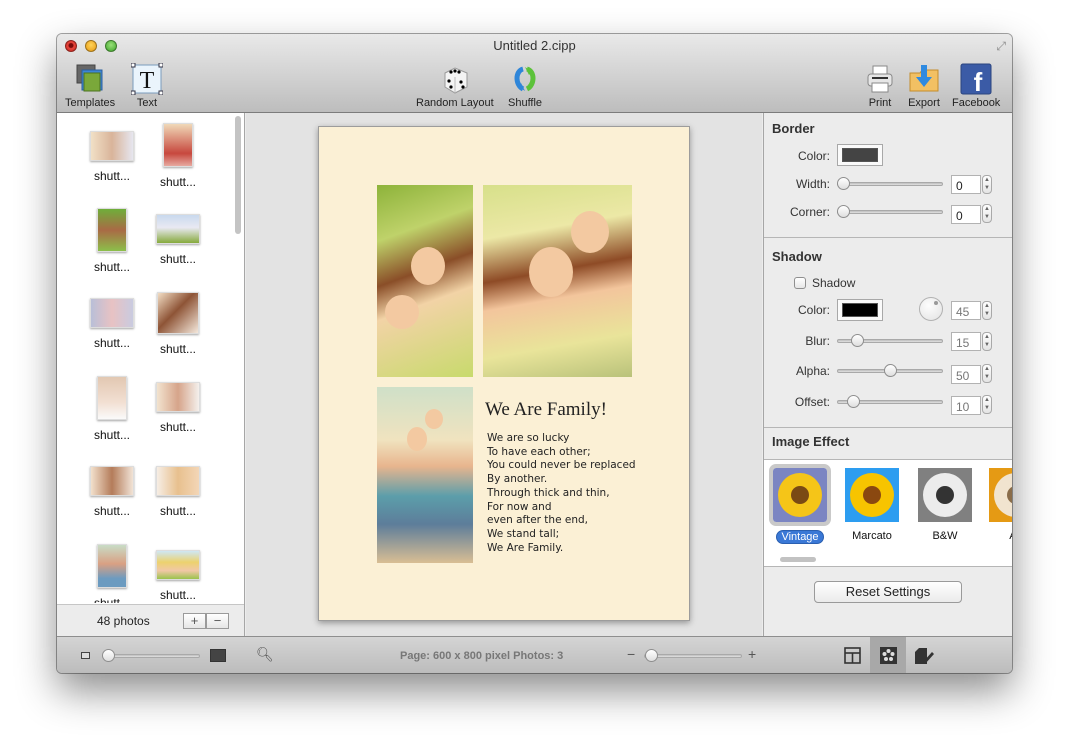  What do you see at coordinates (966, 184) in the screenshot?
I see `border-width-field: 0` at bounding box center [966, 184].